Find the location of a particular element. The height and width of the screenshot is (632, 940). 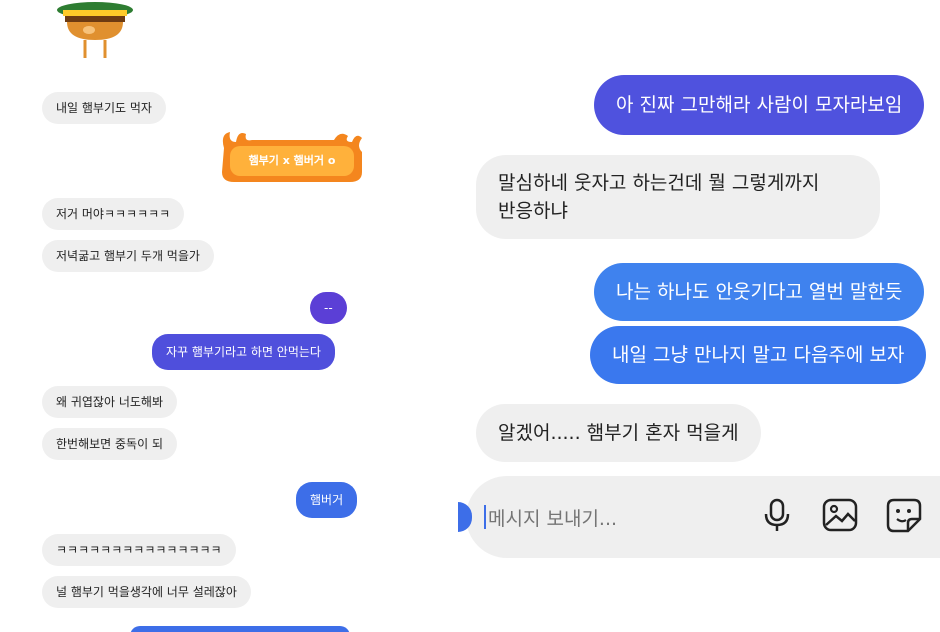

chat-message-incoming: 알겠어..... 햄부기 혼자 먹을게 is located at coordinates (618, 433).